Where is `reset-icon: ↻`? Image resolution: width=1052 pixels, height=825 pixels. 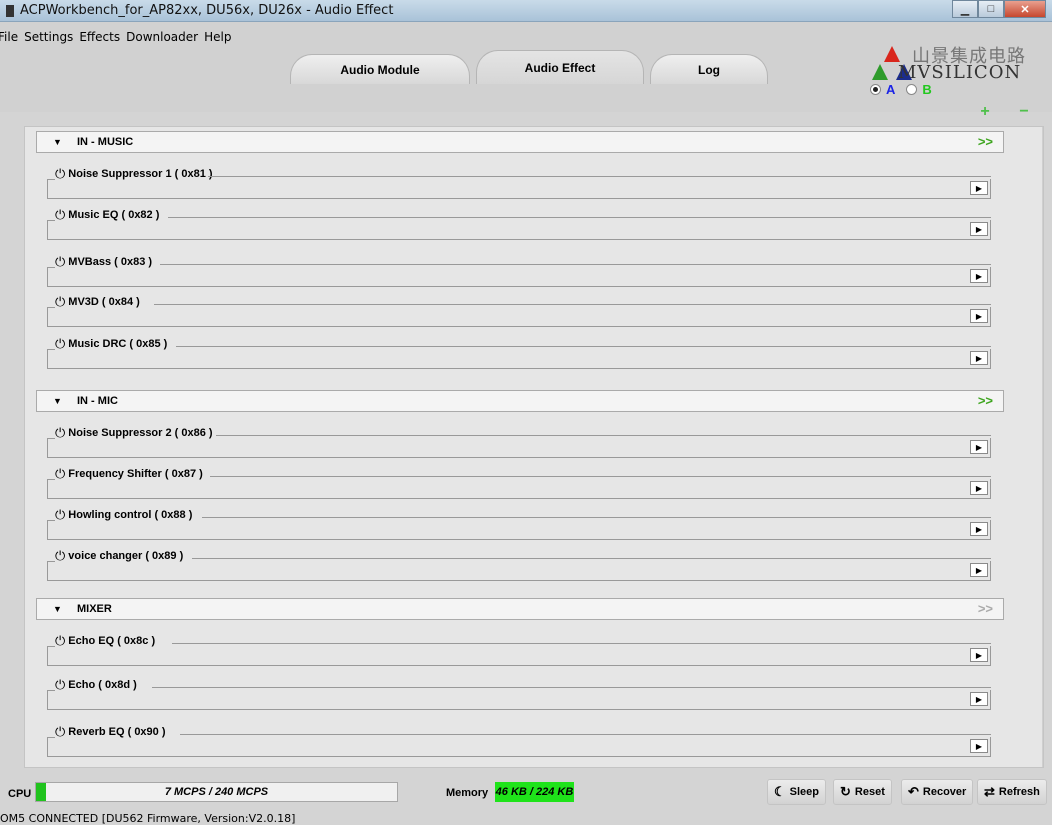 reset-icon: ↻ is located at coordinates (845, 791).